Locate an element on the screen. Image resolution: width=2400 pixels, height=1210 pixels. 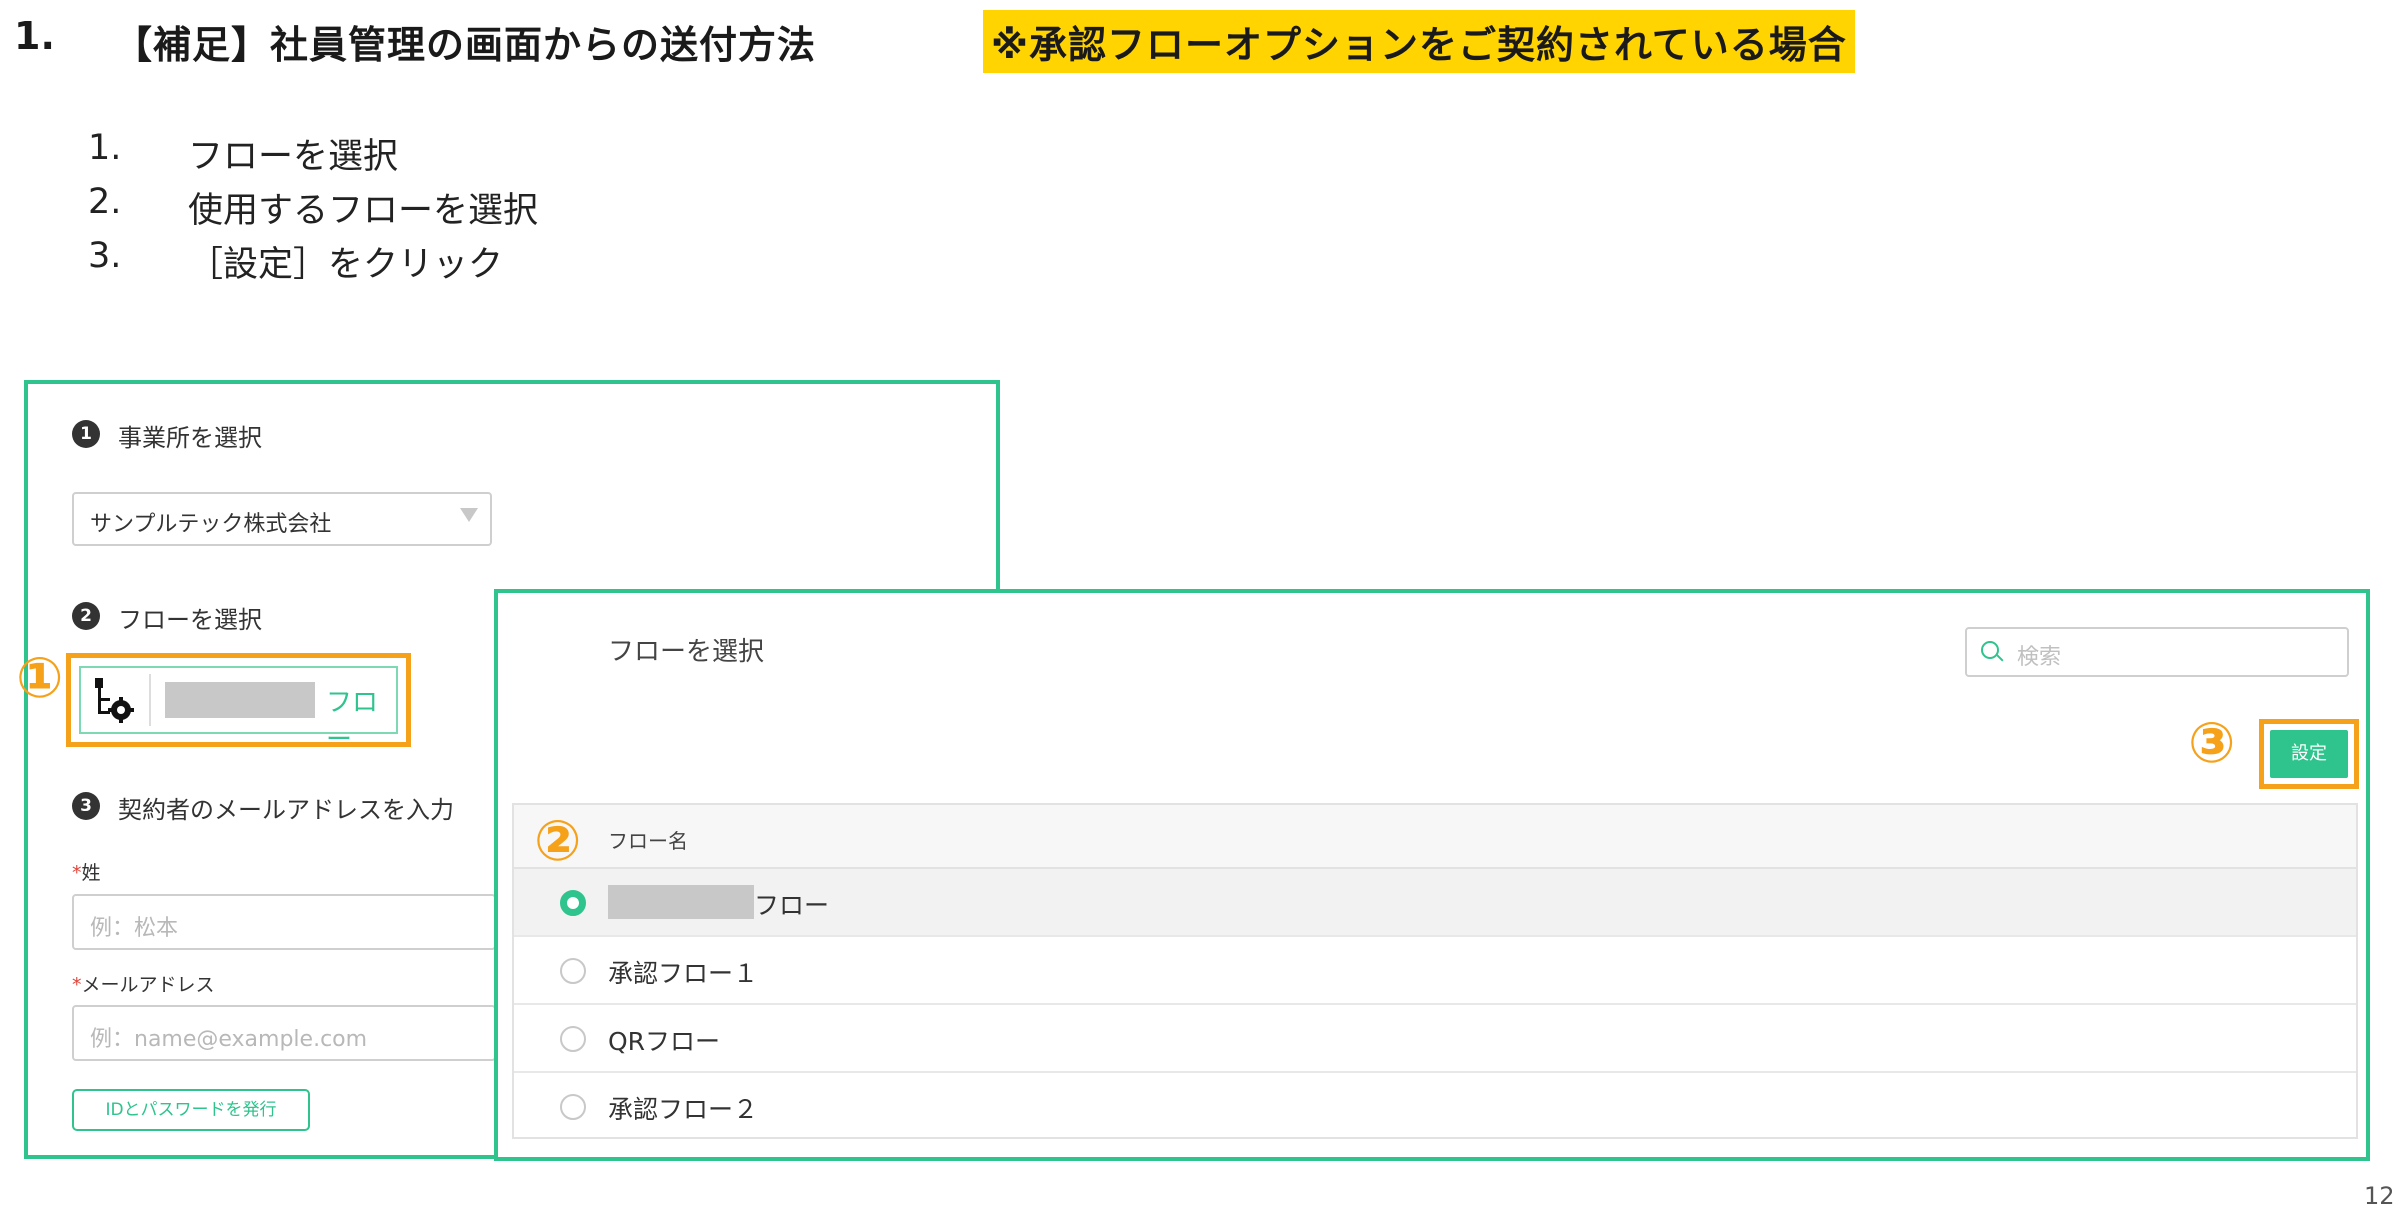
section-3-label: 契約者のメールアドレスを入力 is located at coordinates (286, 810).